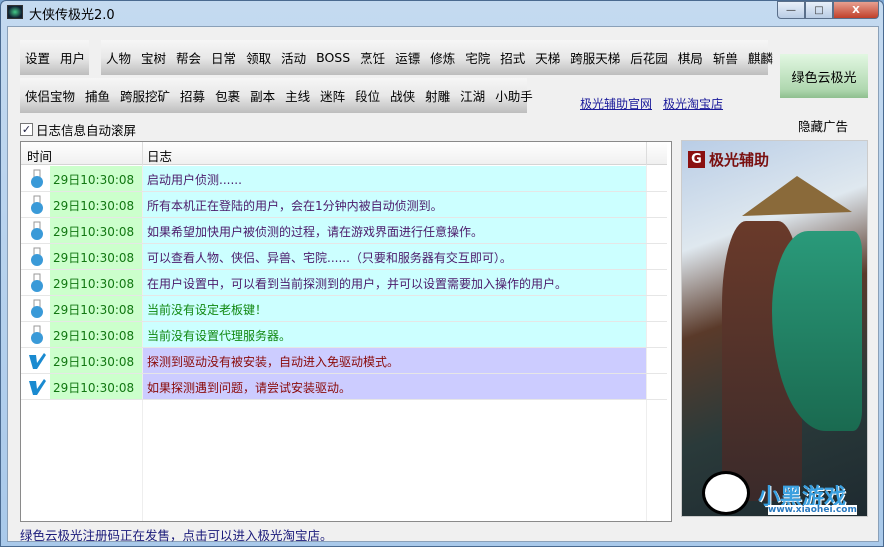  I want to click on toolbar-button: 用户, so click(72, 57).